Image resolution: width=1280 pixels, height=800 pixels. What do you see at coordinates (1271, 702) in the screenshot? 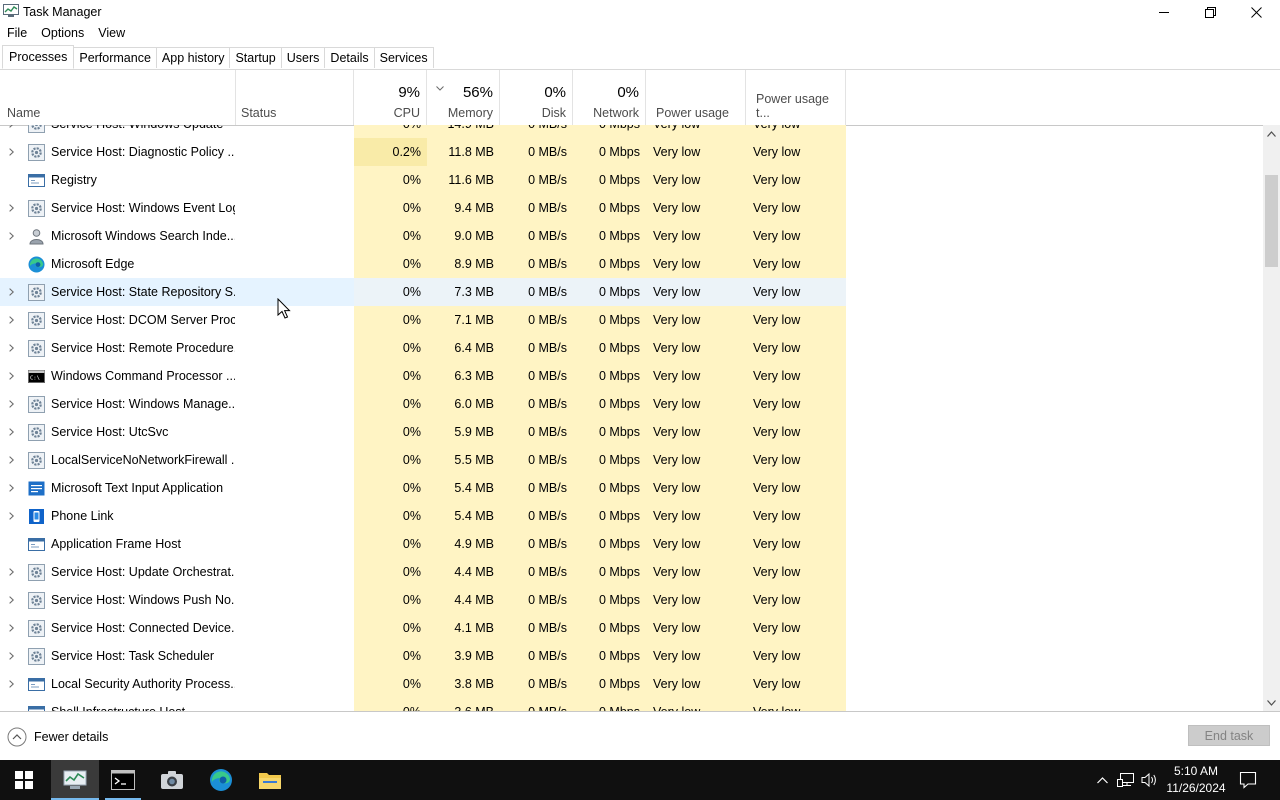
I see `scroll-down-button` at bounding box center [1271, 702].